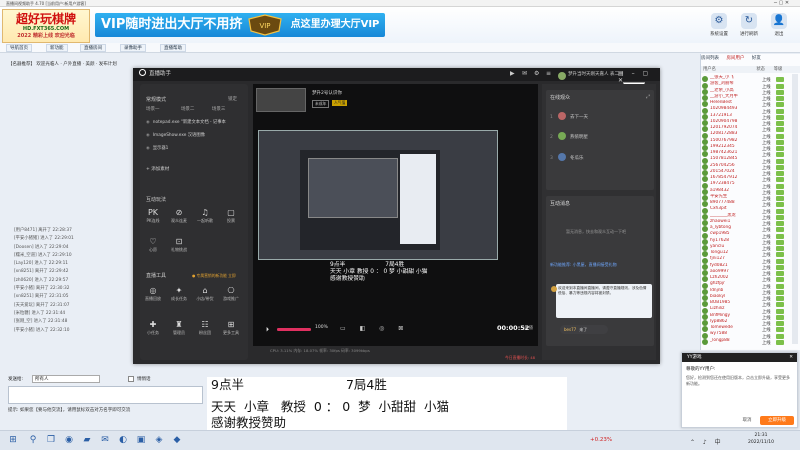  Describe the element at coordinates (777, 420) in the screenshot. I see `yy-upgrade-button: 立即升级` at that location.